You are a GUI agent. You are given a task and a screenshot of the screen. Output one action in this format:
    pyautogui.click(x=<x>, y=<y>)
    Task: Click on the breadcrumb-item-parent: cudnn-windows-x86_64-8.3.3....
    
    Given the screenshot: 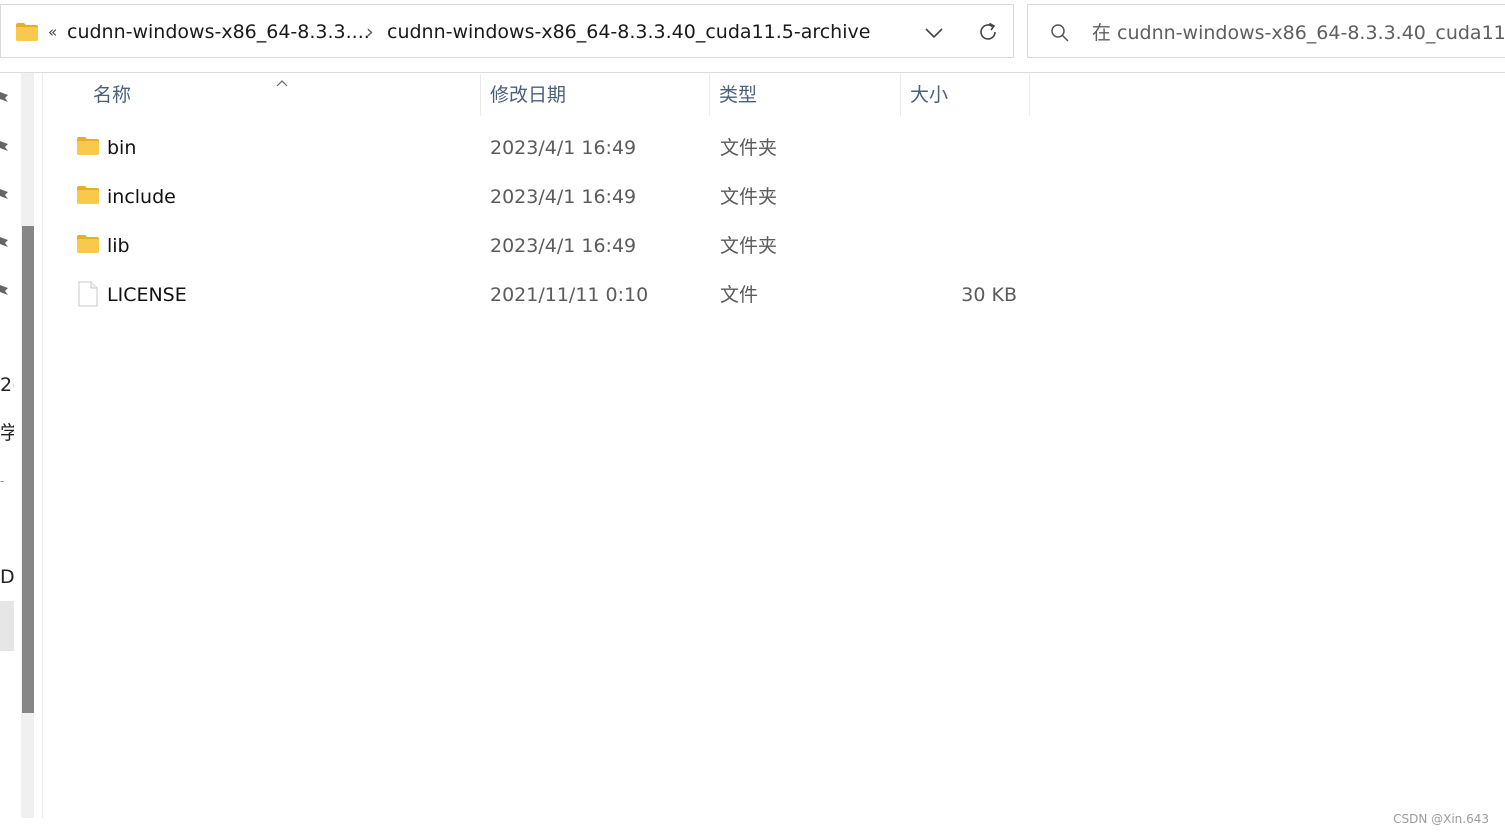 What is the action you would take?
    pyautogui.click(x=218, y=32)
    